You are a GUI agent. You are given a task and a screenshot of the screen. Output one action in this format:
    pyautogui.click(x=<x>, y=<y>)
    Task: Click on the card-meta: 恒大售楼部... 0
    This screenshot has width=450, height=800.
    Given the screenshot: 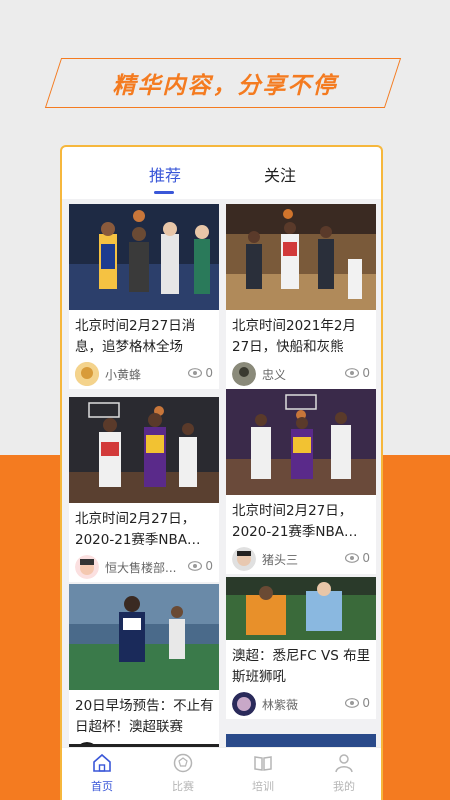 What is the action you would take?
    pyautogui.click(x=144, y=567)
    